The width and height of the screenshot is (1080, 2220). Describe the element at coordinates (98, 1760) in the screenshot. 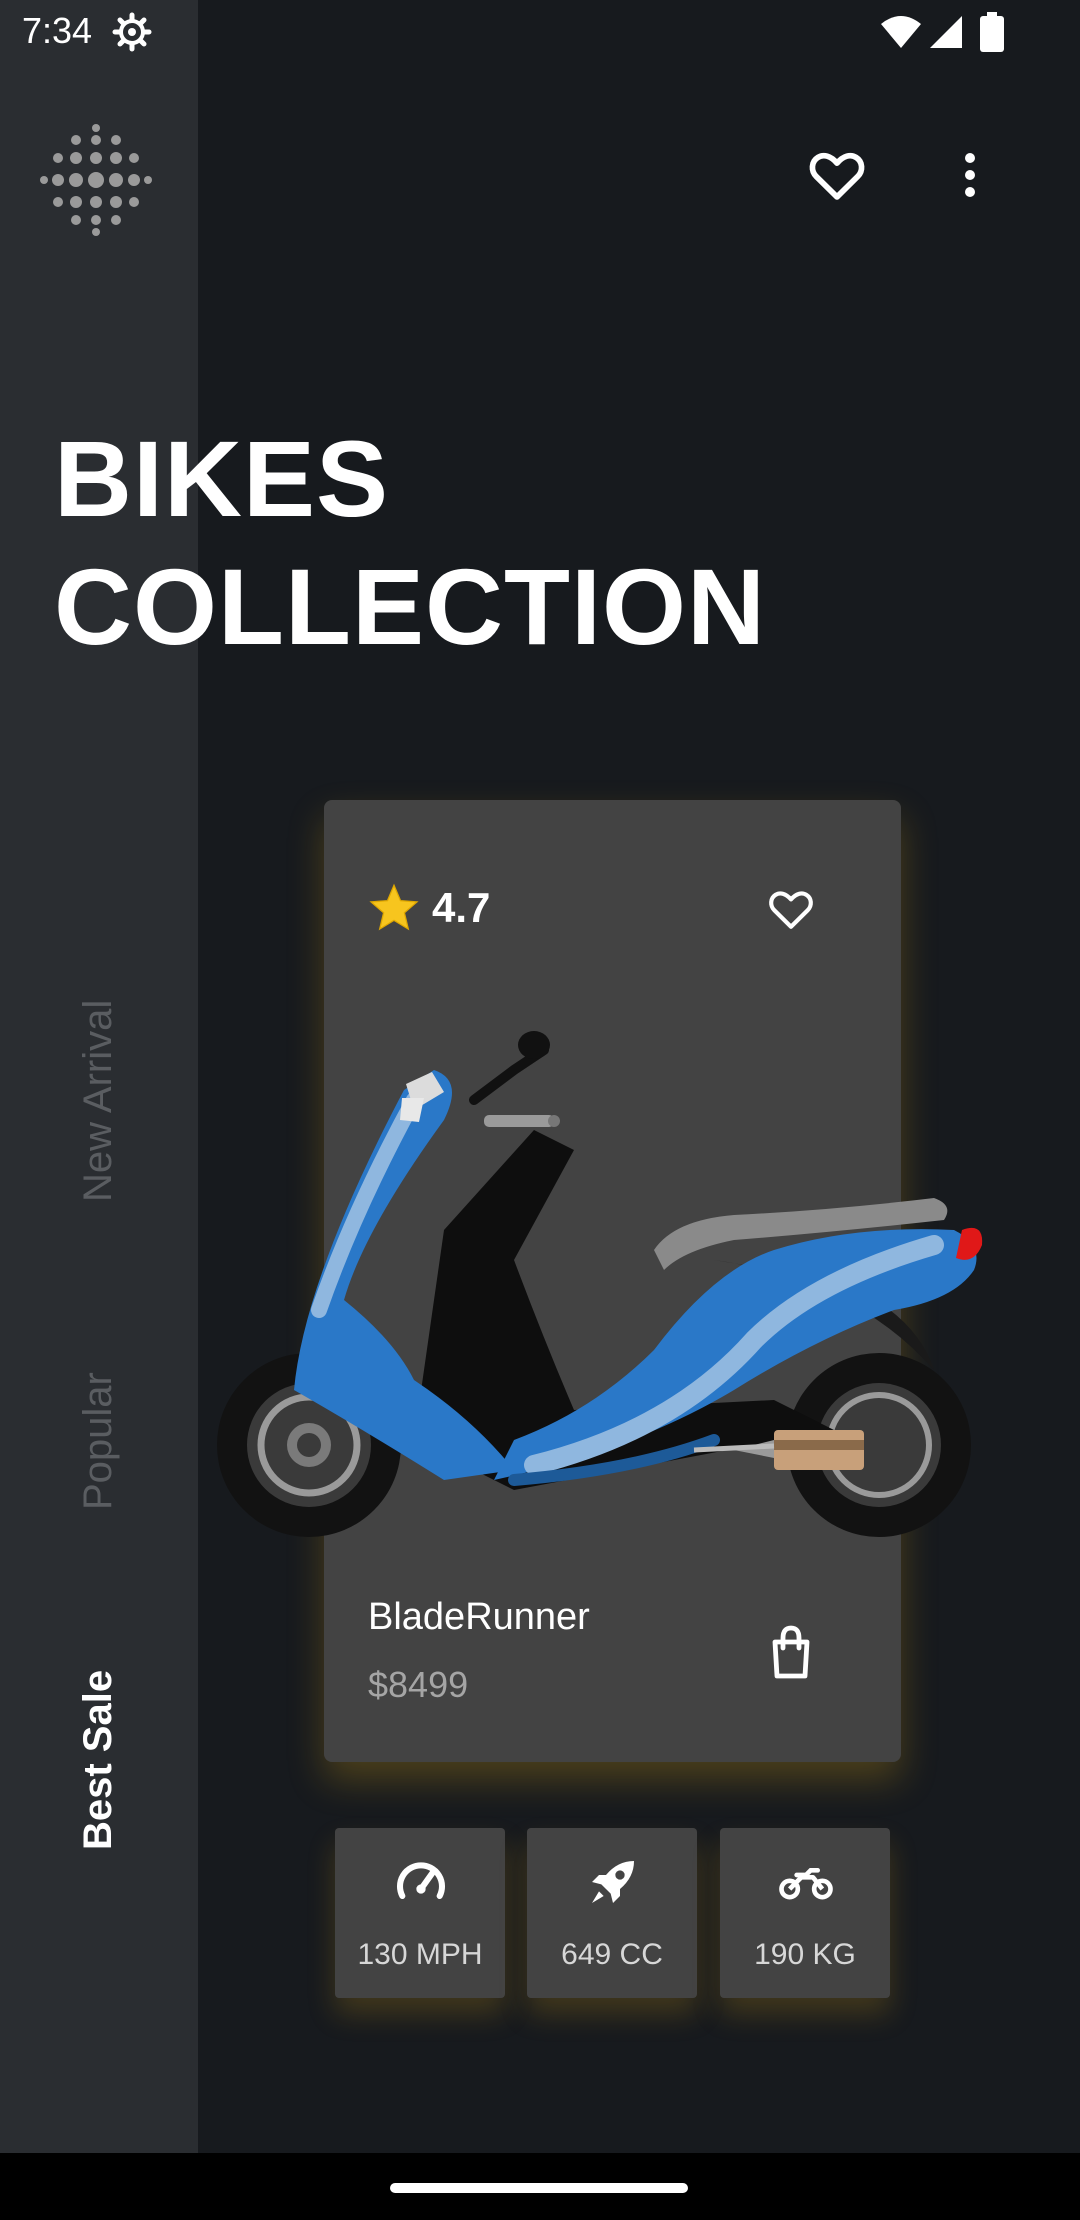

I see `tab-best-sale: Best Sale` at that location.